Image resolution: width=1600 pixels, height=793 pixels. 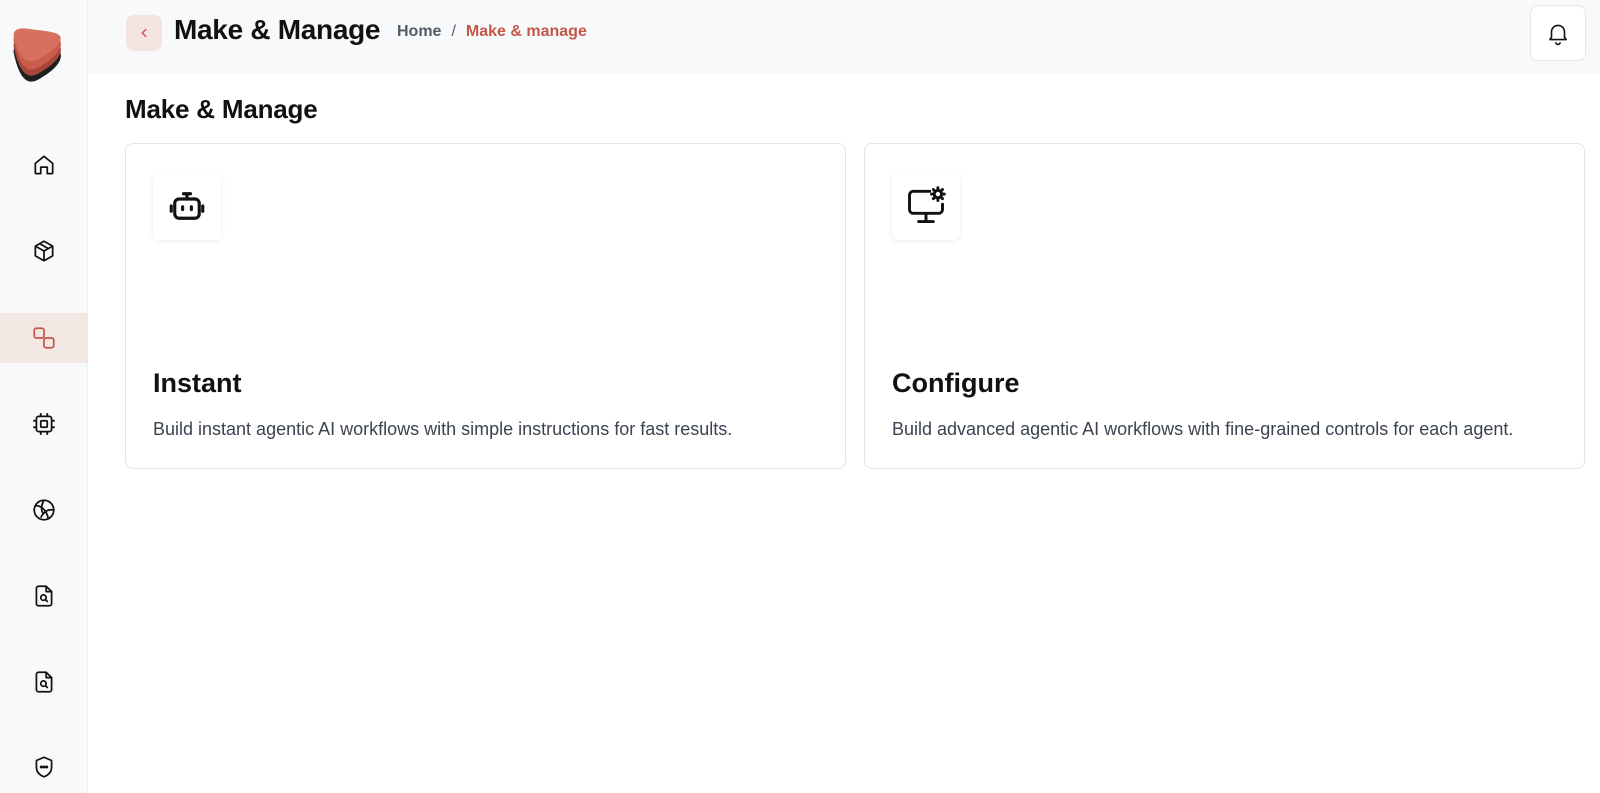 What do you see at coordinates (197, 383) in the screenshot?
I see `card-title: Instant` at bounding box center [197, 383].